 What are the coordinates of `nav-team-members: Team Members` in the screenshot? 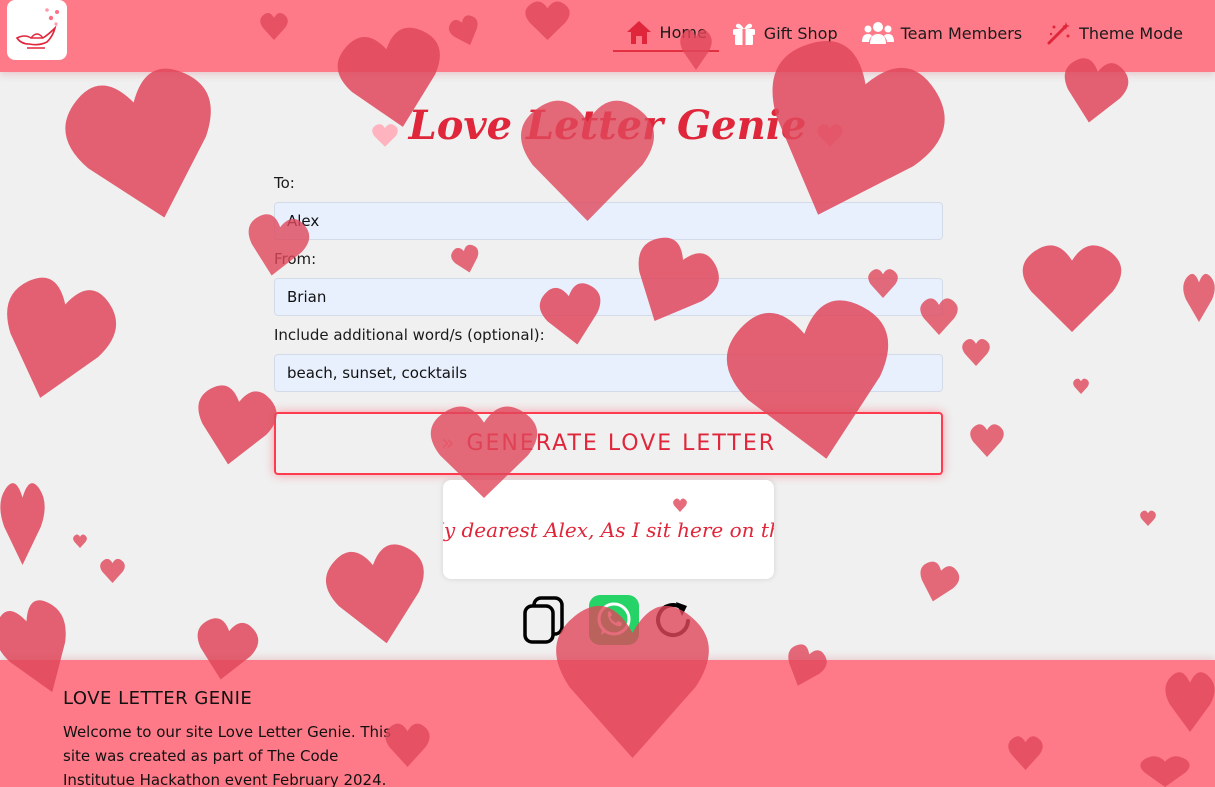 It's located at (942, 33).